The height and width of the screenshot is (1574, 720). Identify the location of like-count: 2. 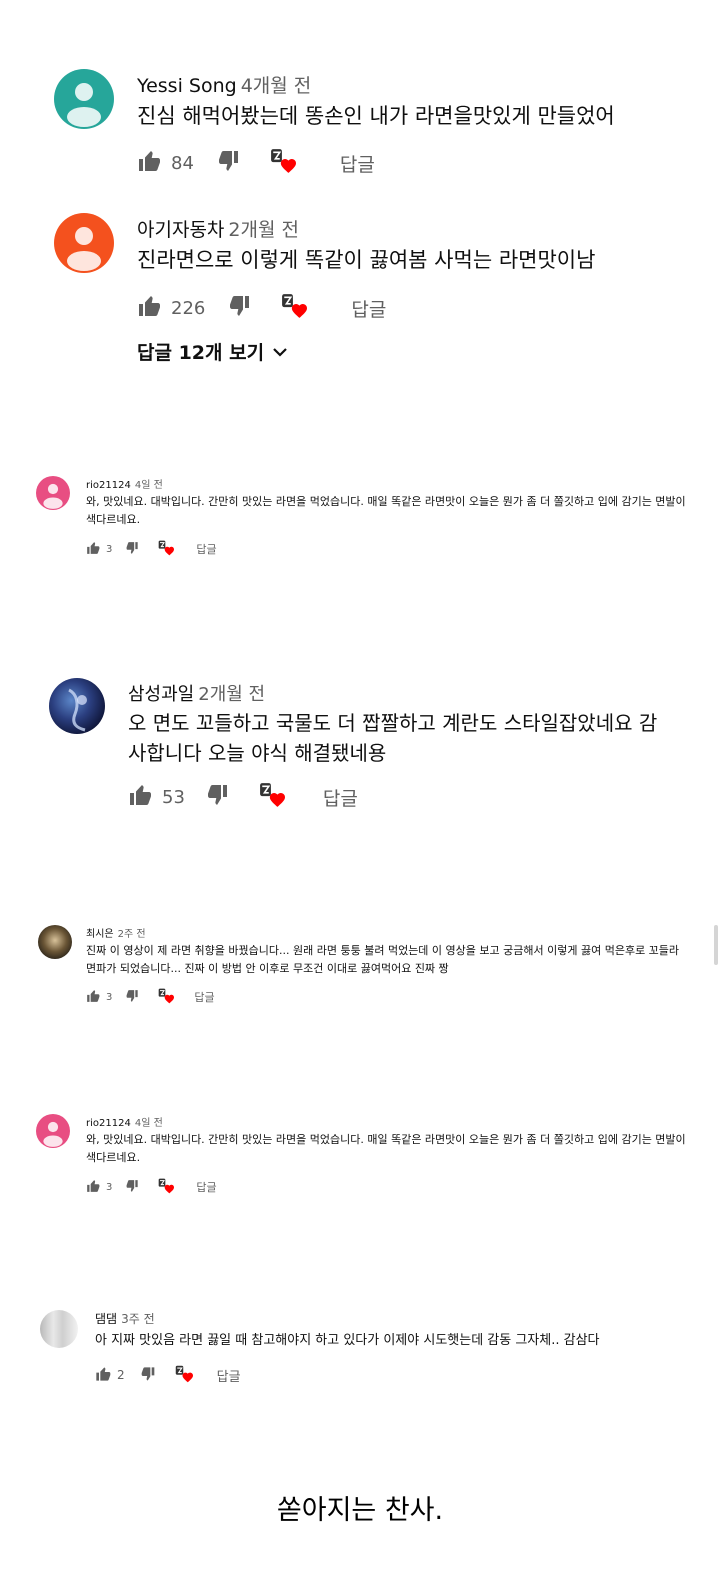
(121, 1375).